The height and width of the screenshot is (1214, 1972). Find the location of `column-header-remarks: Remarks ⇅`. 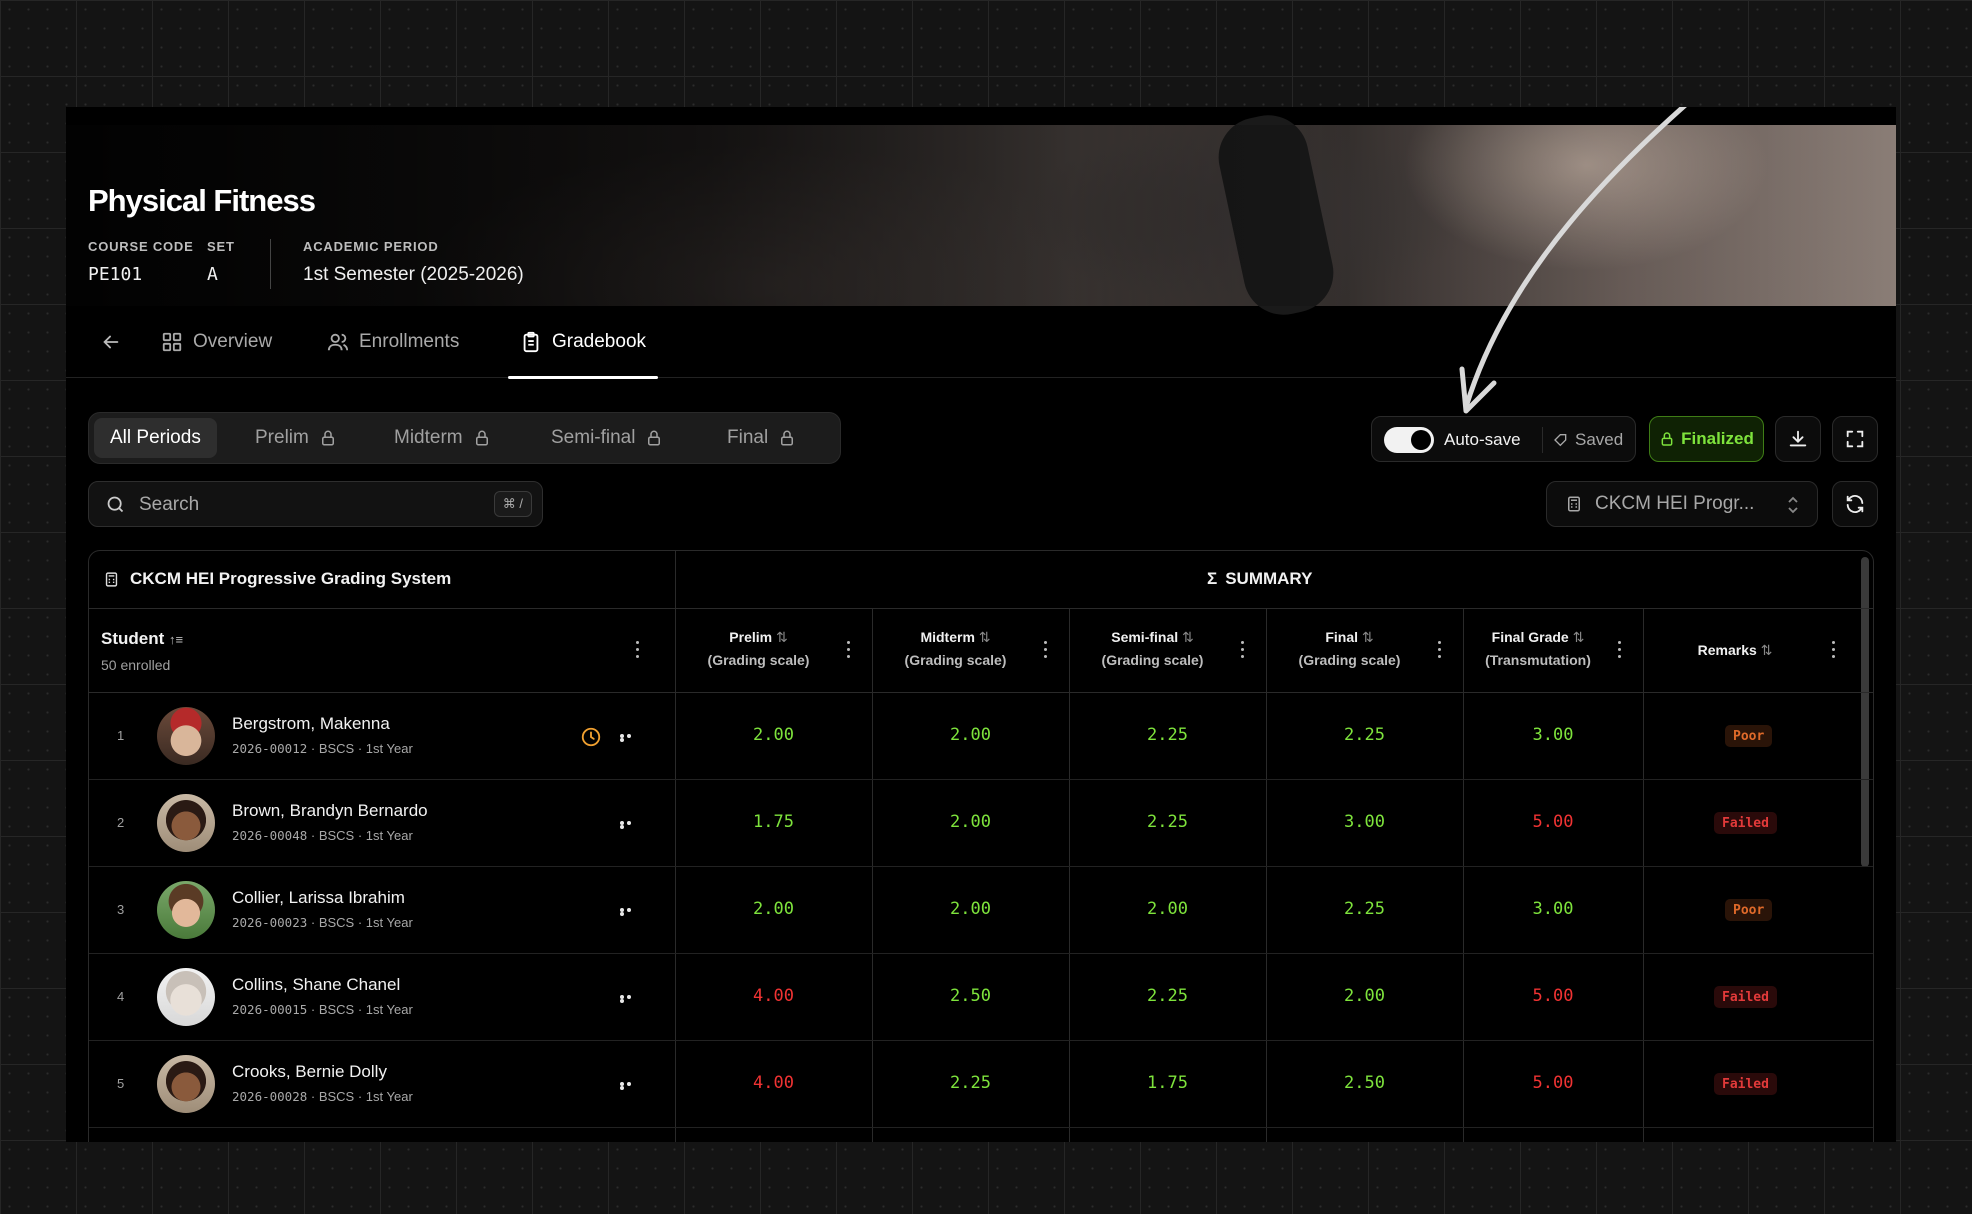

column-header-remarks: Remarks ⇅ is located at coordinates (1735, 651).